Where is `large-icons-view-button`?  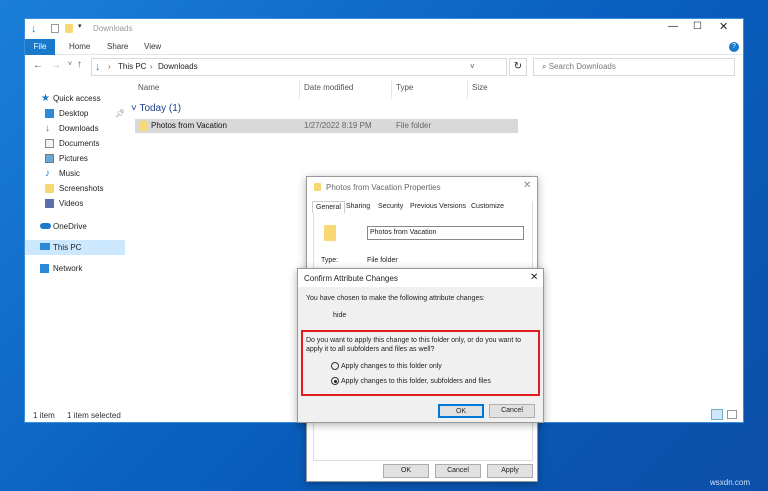
large-icons-view-button is located at coordinates (732, 414).